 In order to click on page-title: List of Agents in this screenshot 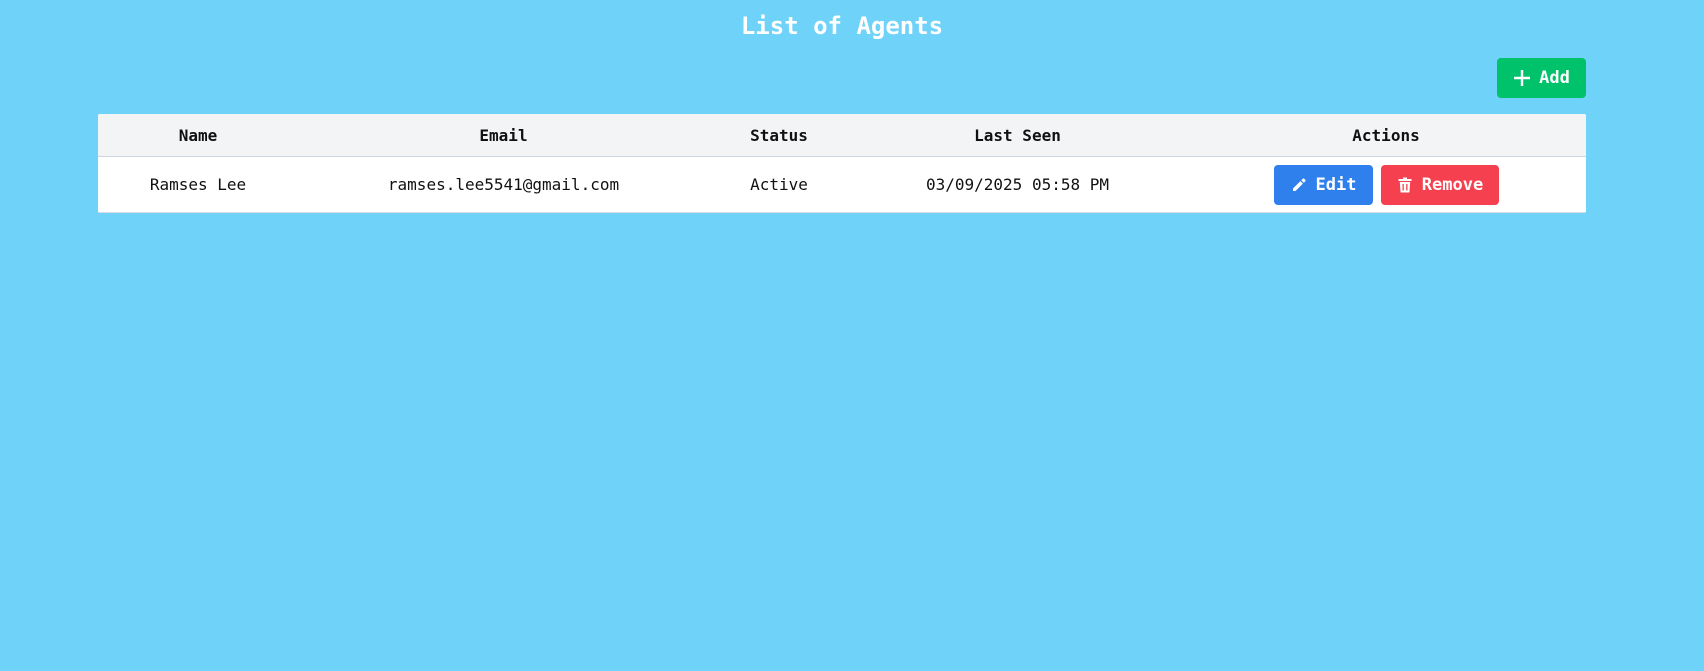, I will do `click(842, 26)`.